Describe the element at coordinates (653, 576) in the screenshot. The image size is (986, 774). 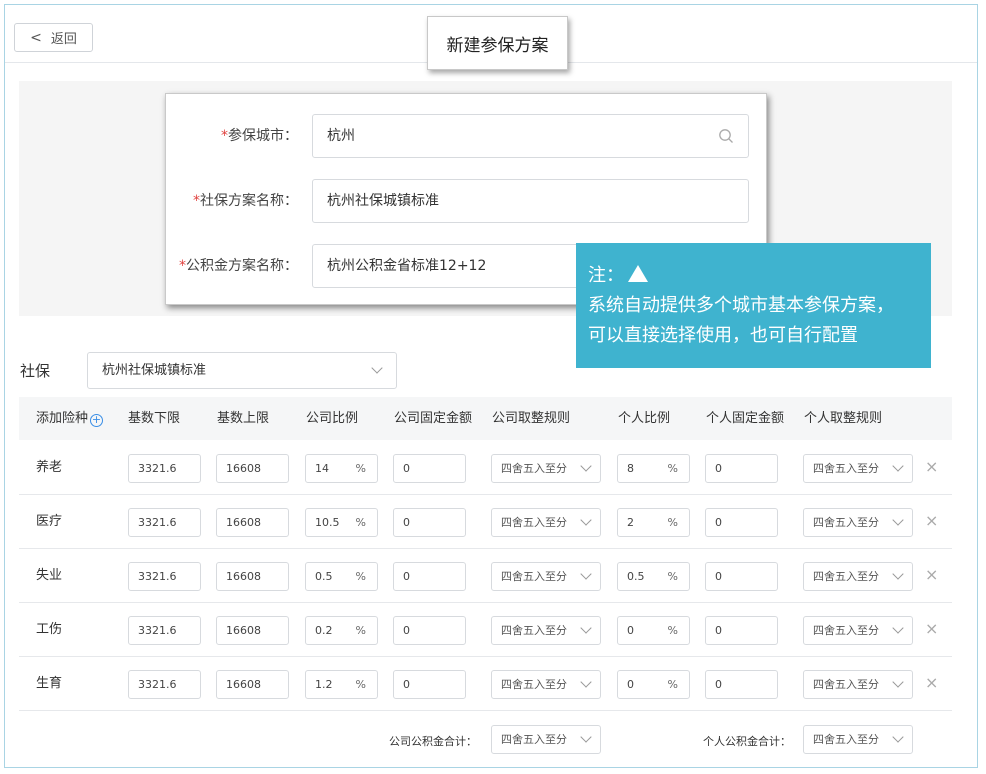
I see `personal-ratio-input: 0.5%` at that location.